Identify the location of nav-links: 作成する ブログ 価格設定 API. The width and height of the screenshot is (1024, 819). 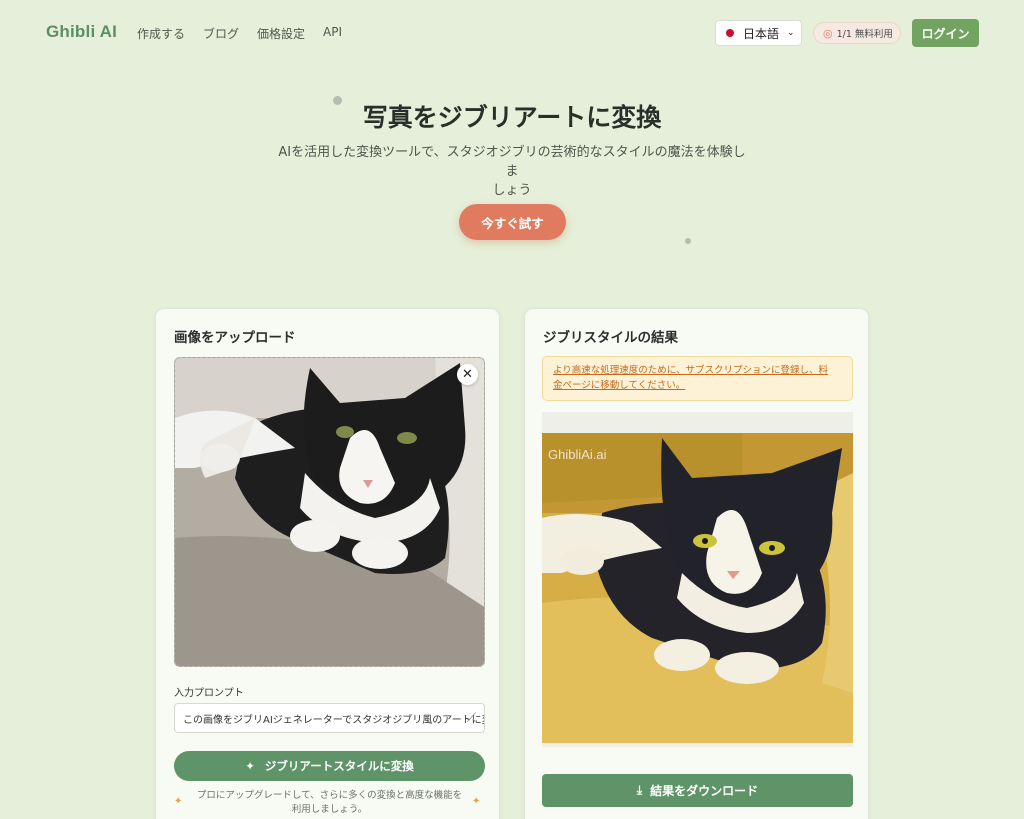
(239, 33).